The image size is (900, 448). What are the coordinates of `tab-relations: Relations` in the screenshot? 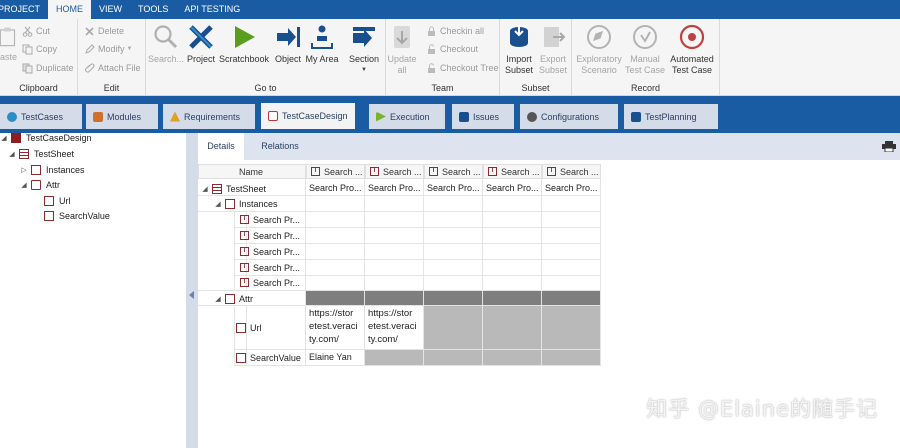 It's located at (280, 146).